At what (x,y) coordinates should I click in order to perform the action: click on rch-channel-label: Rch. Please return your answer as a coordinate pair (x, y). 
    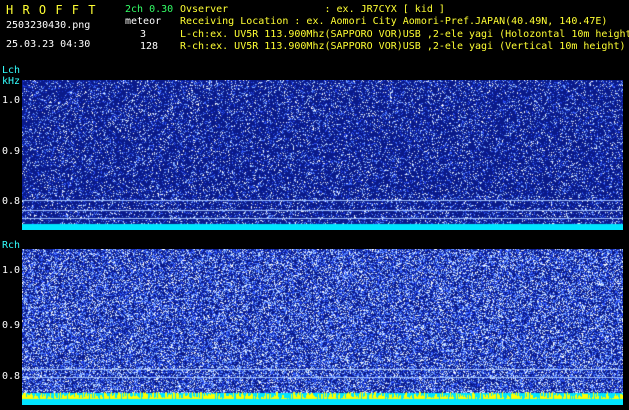
    Looking at the image, I should click on (11, 245).